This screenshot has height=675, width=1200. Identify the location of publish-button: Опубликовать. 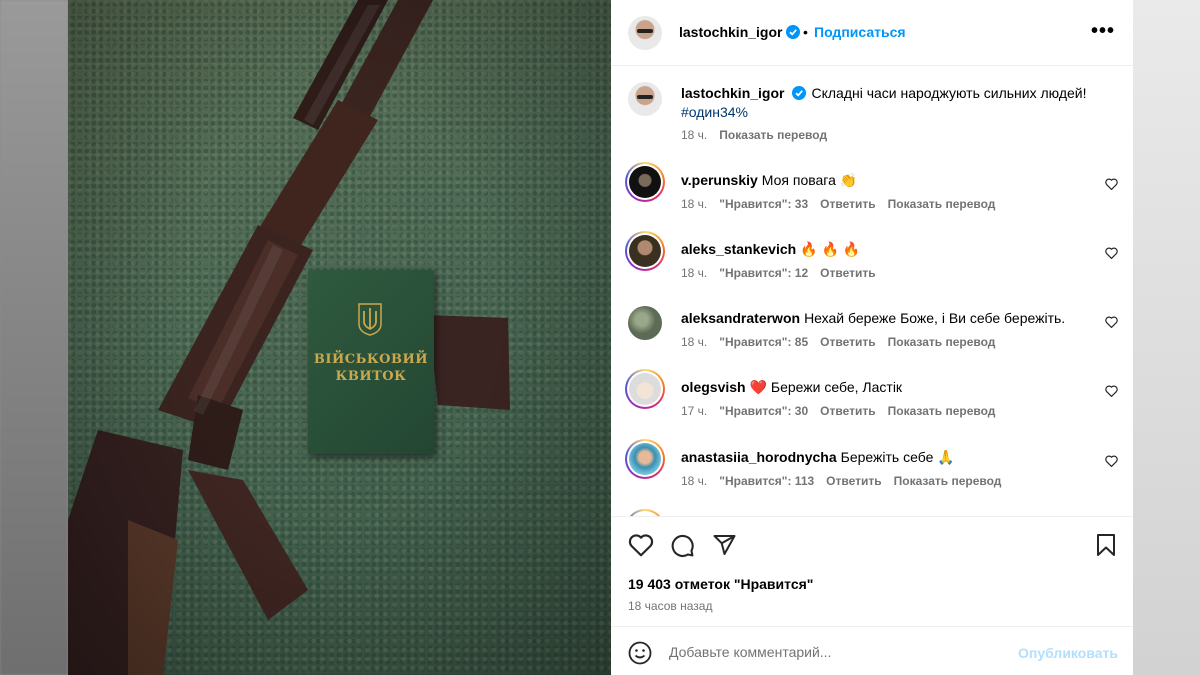
(1068, 653).